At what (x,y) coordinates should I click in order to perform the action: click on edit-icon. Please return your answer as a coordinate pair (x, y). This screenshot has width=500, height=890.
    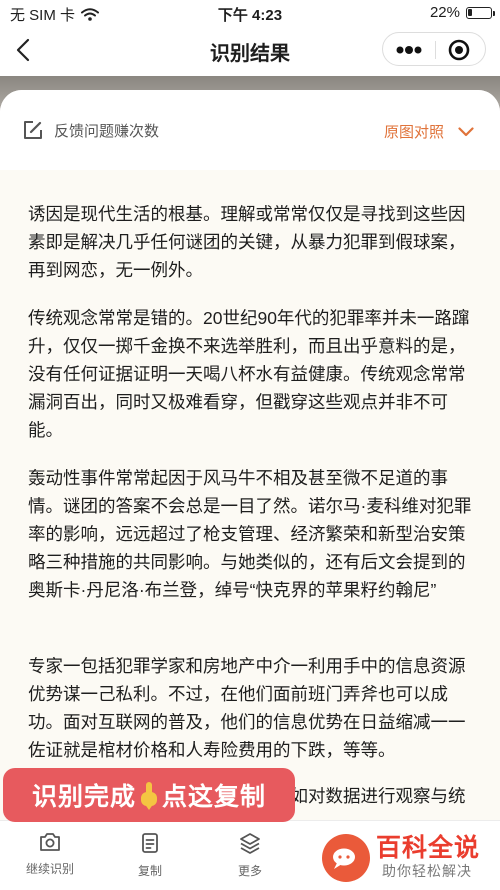
    Looking at the image, I should click on (33, 130).